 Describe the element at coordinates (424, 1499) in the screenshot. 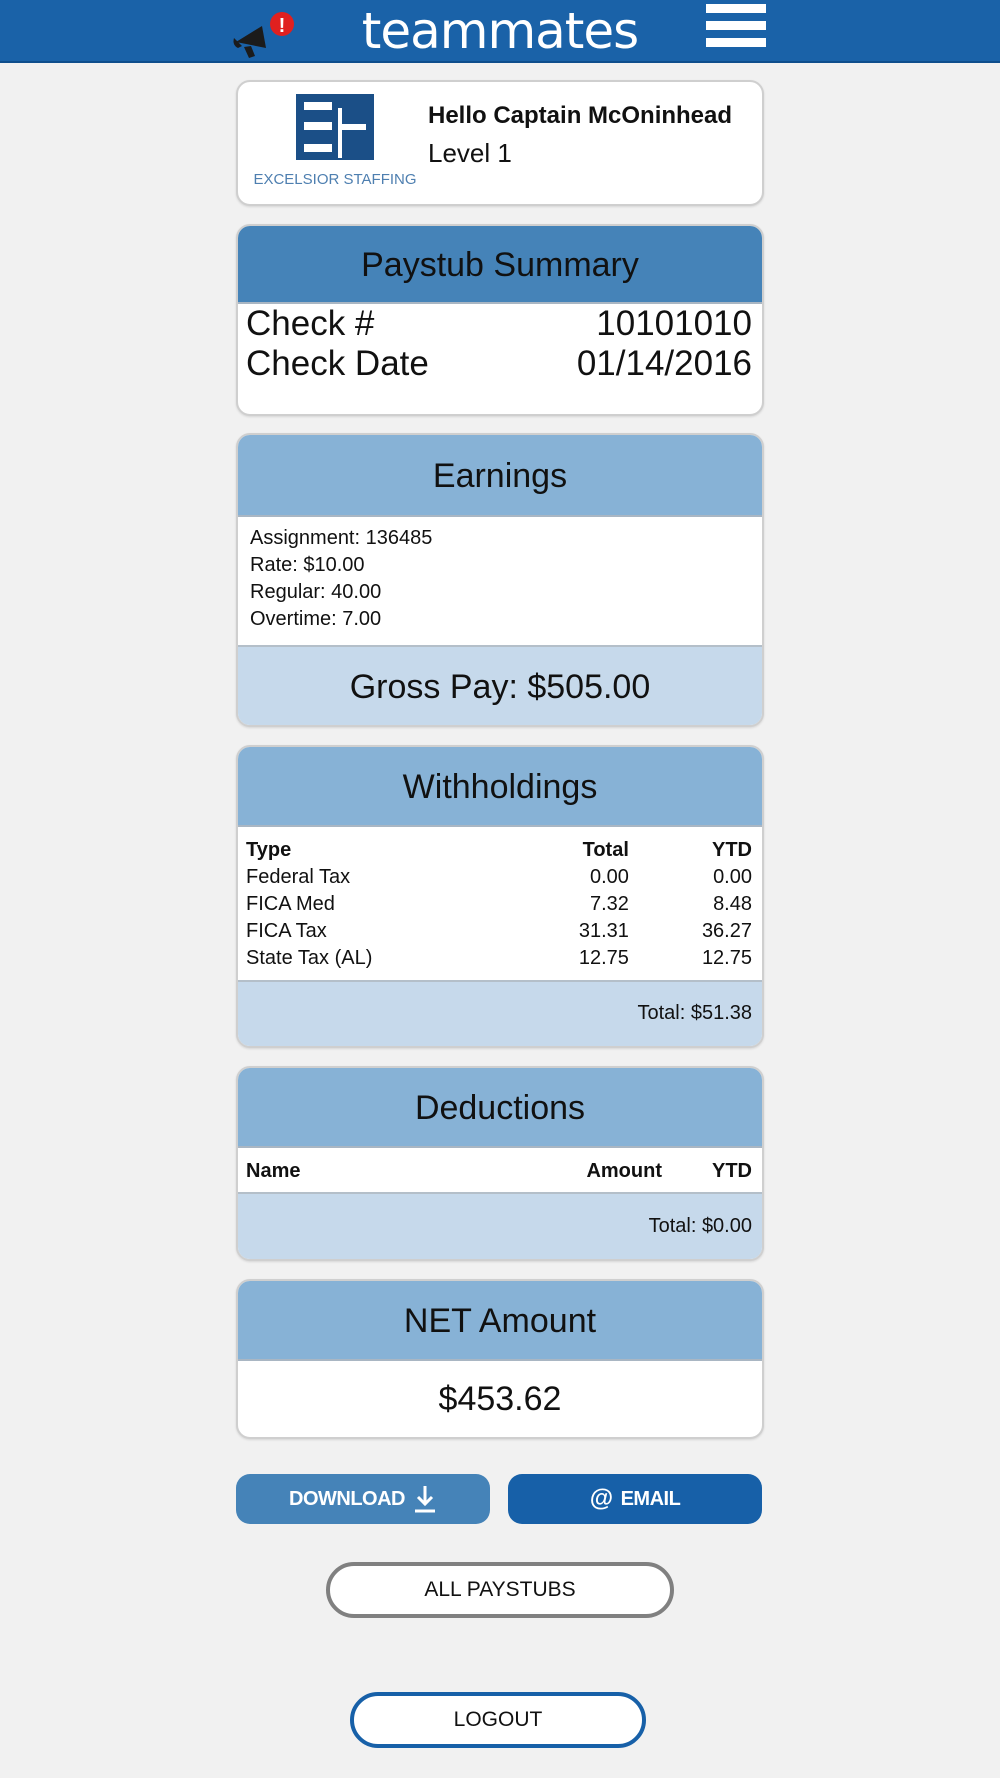

I see `download-arrow-icon` at that location.